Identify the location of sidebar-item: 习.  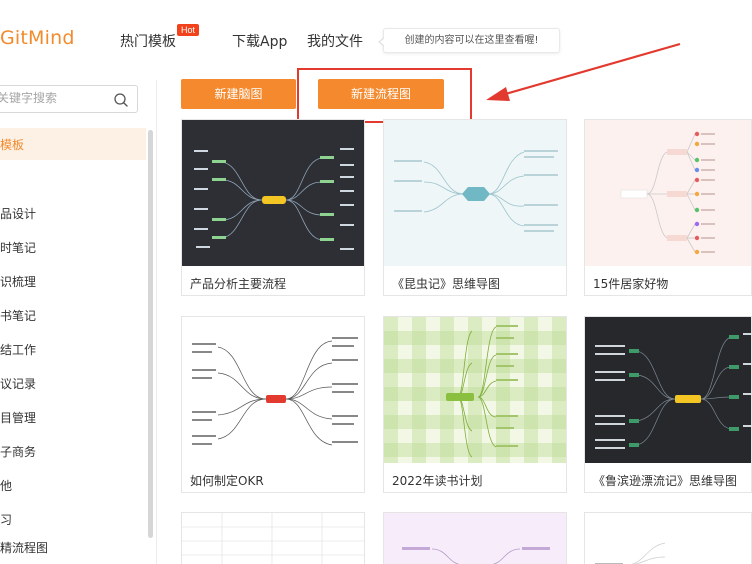
(6, 519).